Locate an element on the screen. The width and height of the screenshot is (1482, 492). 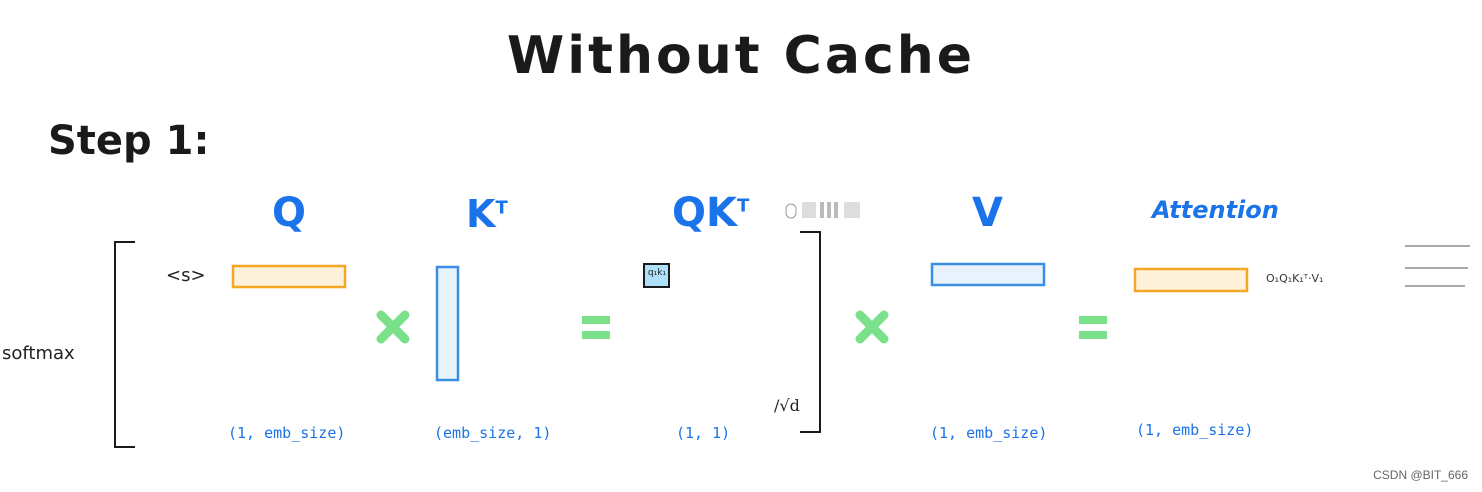
k-transpose-matrix is located at coordinates (447, 323).